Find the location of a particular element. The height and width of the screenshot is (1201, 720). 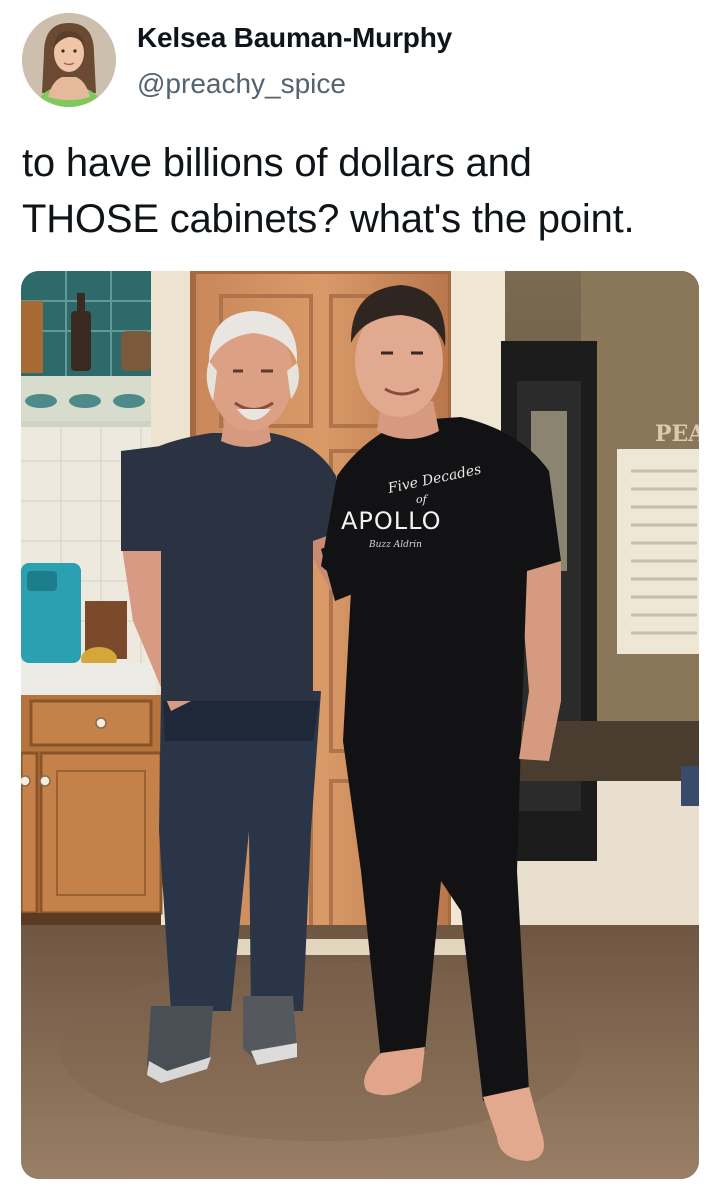

avatar-portrait is located at coordinates (69, 60).